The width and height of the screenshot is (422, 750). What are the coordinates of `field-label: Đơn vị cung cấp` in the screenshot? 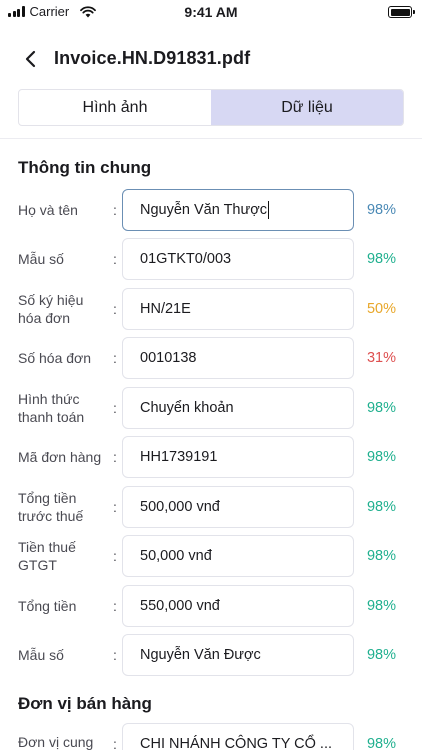 It's located at (56, 742).